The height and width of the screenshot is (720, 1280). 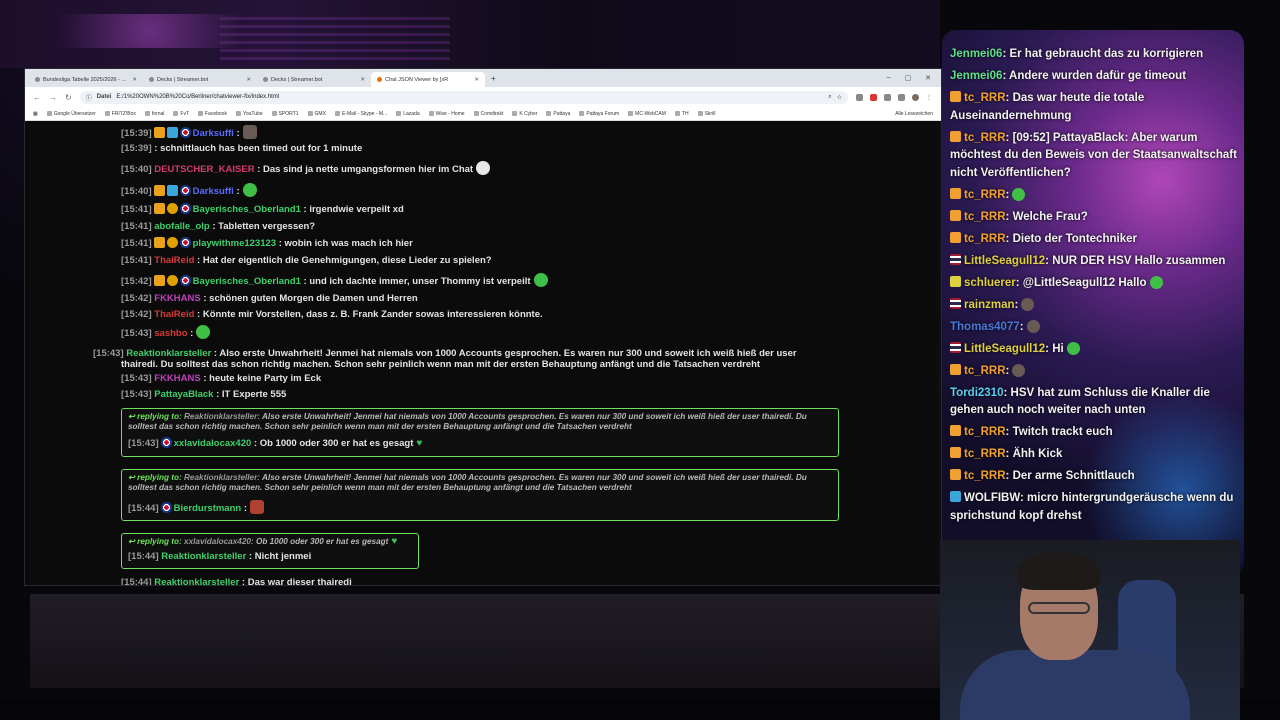 I want to click on message-text: FvT, so click(x=184, y=113).